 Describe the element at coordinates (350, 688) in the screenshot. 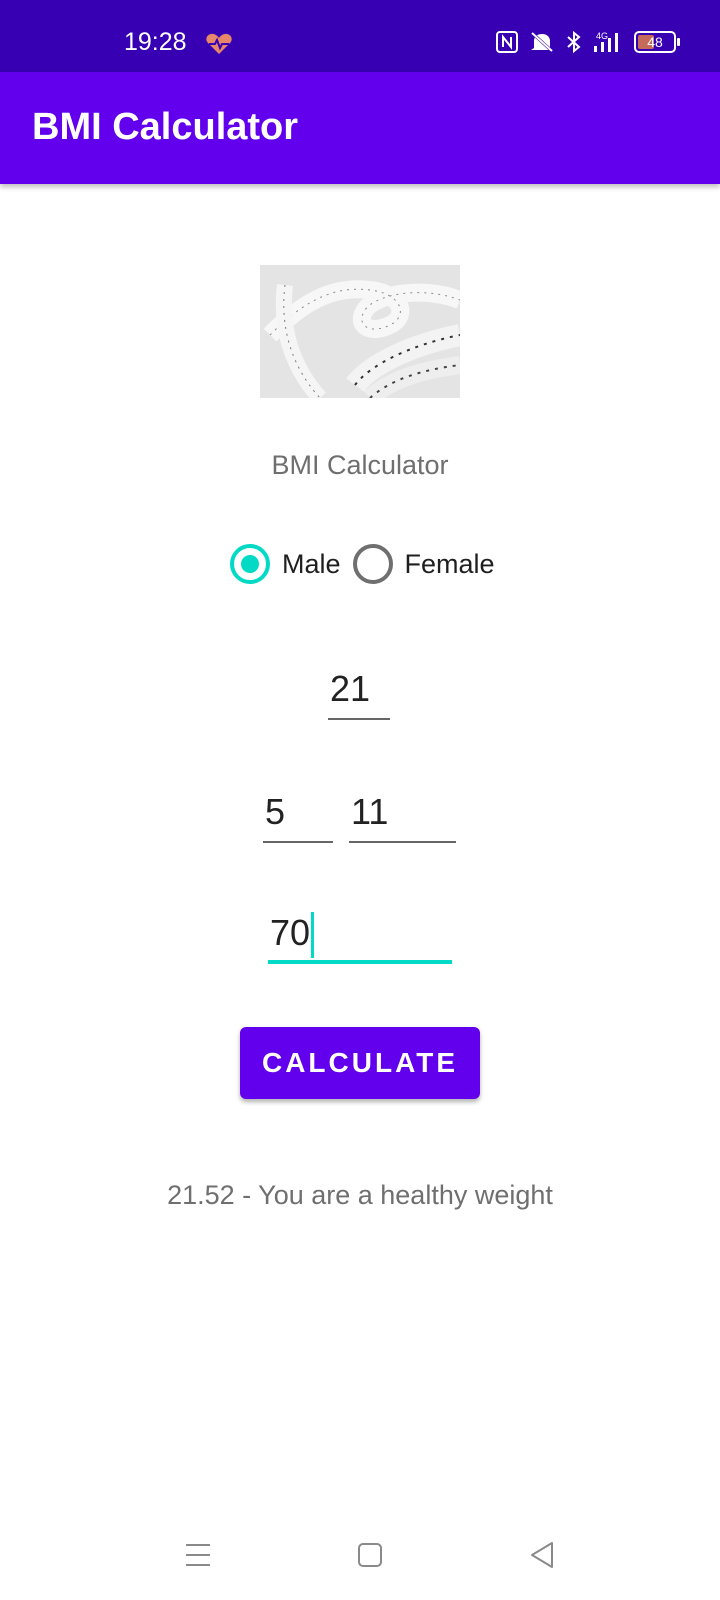

I see `age-value: 21` at that location.